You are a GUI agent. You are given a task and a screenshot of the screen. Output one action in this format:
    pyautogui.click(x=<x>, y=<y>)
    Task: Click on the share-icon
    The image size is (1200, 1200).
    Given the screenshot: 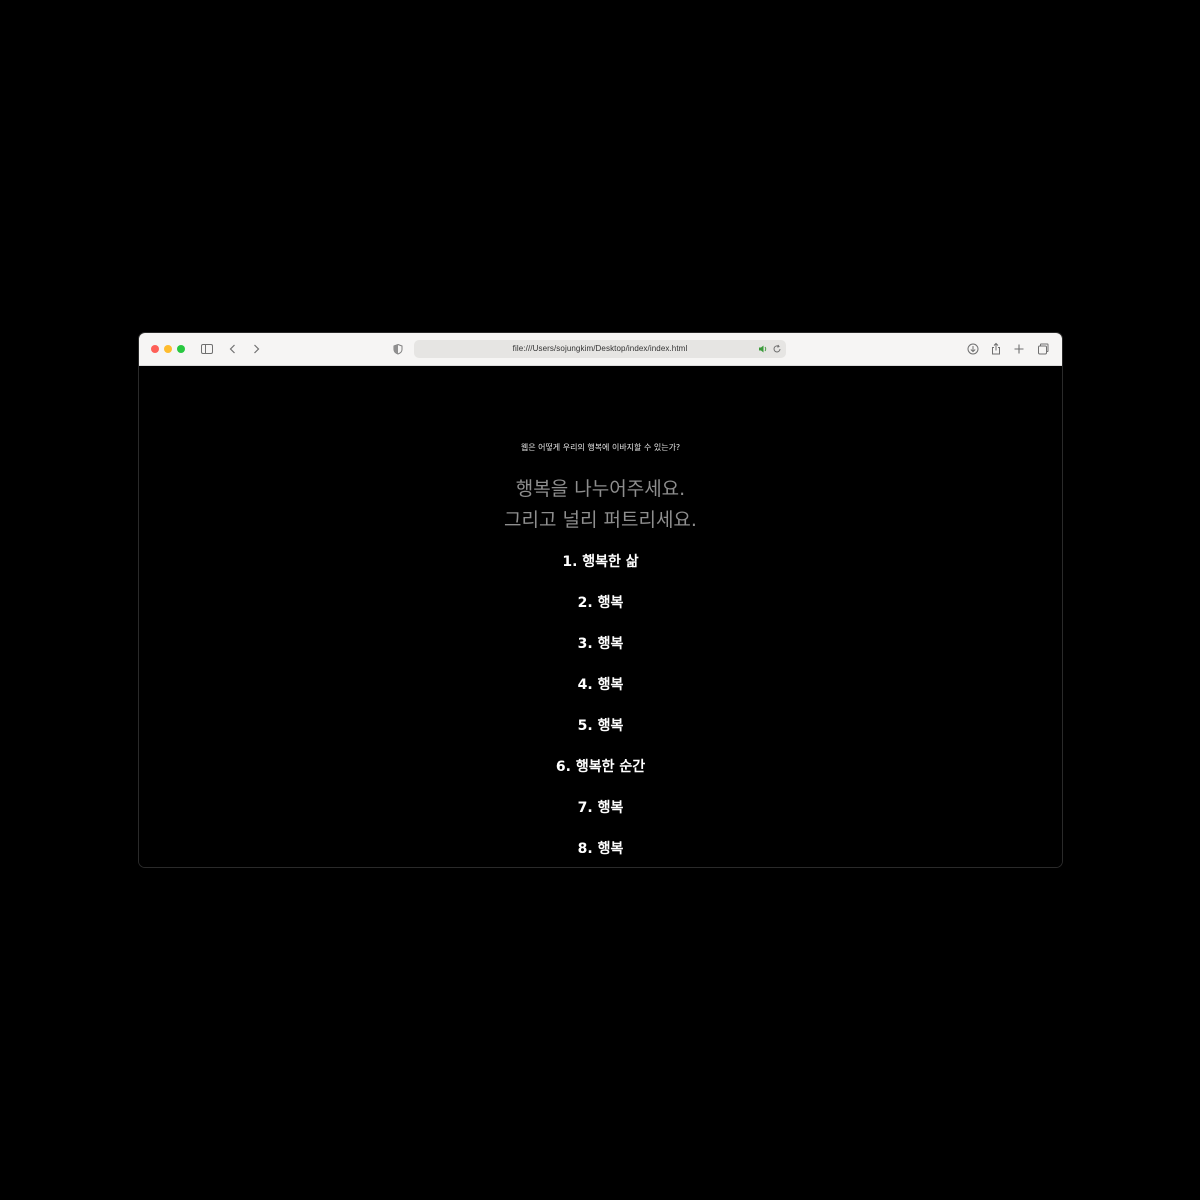 What is the action you would take?
    pyautogui.click(x=996, y=349)
    